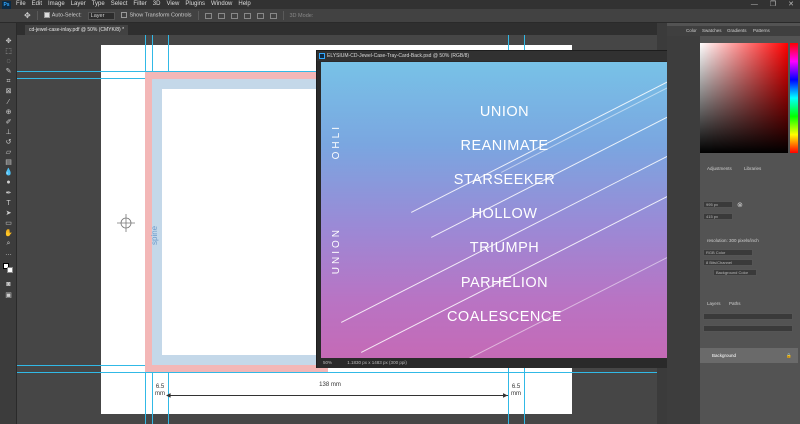 Image resolution: width=800 pixels, height=424 pixels. I want to click on zoom-icon: ⌕, so click(8, 243).